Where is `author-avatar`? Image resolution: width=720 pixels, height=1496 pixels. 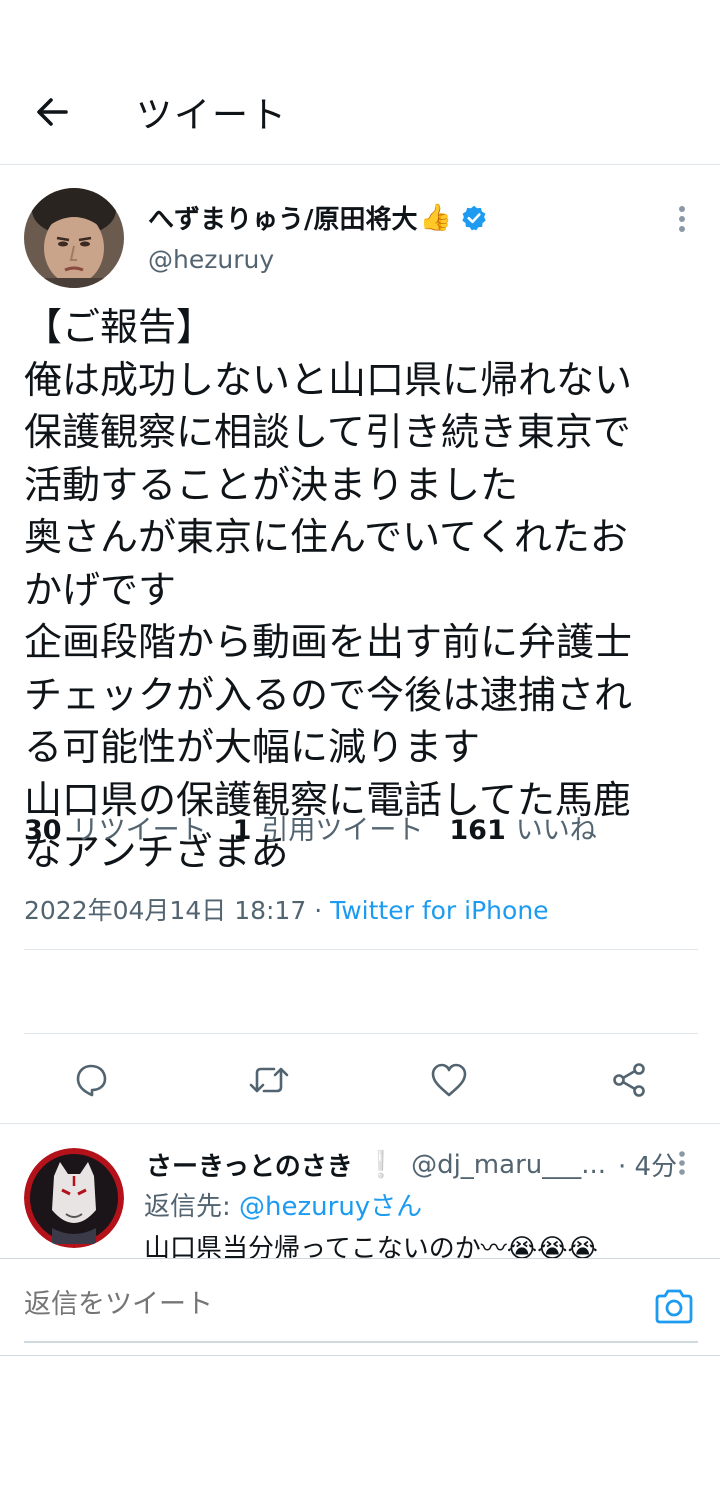 author-avatar is located at coordinates (74, 238).